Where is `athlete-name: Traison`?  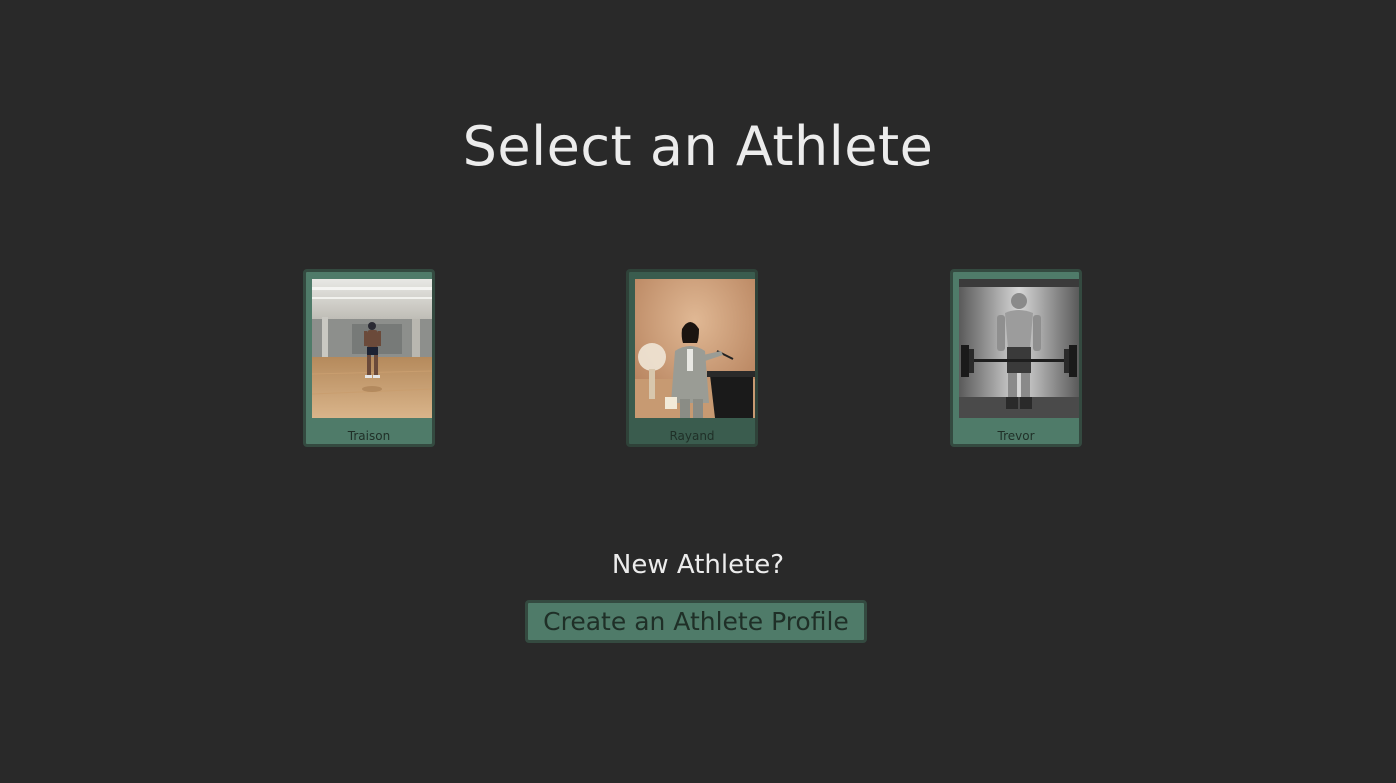 athlete-name: Traison is located at coordinates (369, 436).